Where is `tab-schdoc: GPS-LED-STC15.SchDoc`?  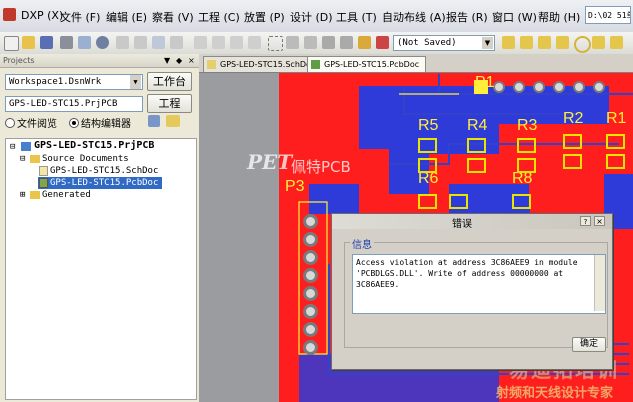 tab-schdoc: GPS-LED-STC15.SchDoc is located at coordinates (263, 64).